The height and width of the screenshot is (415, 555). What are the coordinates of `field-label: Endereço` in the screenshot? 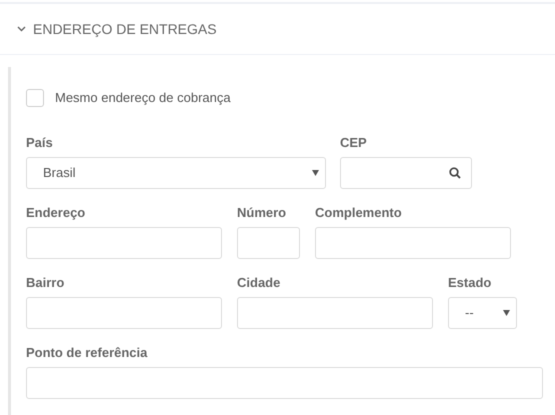 It's located at (56, 212).